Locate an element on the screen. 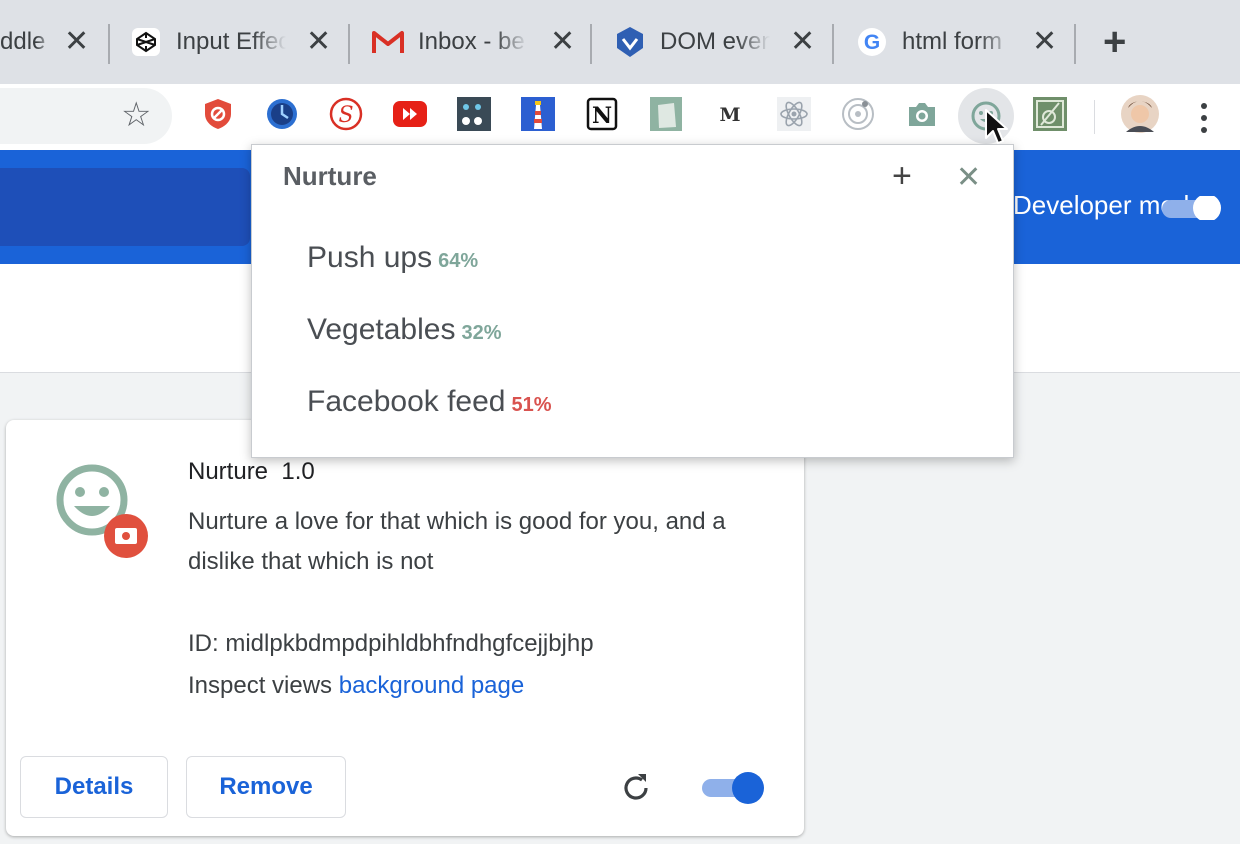 This screenshot has height=844, width=1240. popup-title: Nurture is located at coordinates (330, 176).